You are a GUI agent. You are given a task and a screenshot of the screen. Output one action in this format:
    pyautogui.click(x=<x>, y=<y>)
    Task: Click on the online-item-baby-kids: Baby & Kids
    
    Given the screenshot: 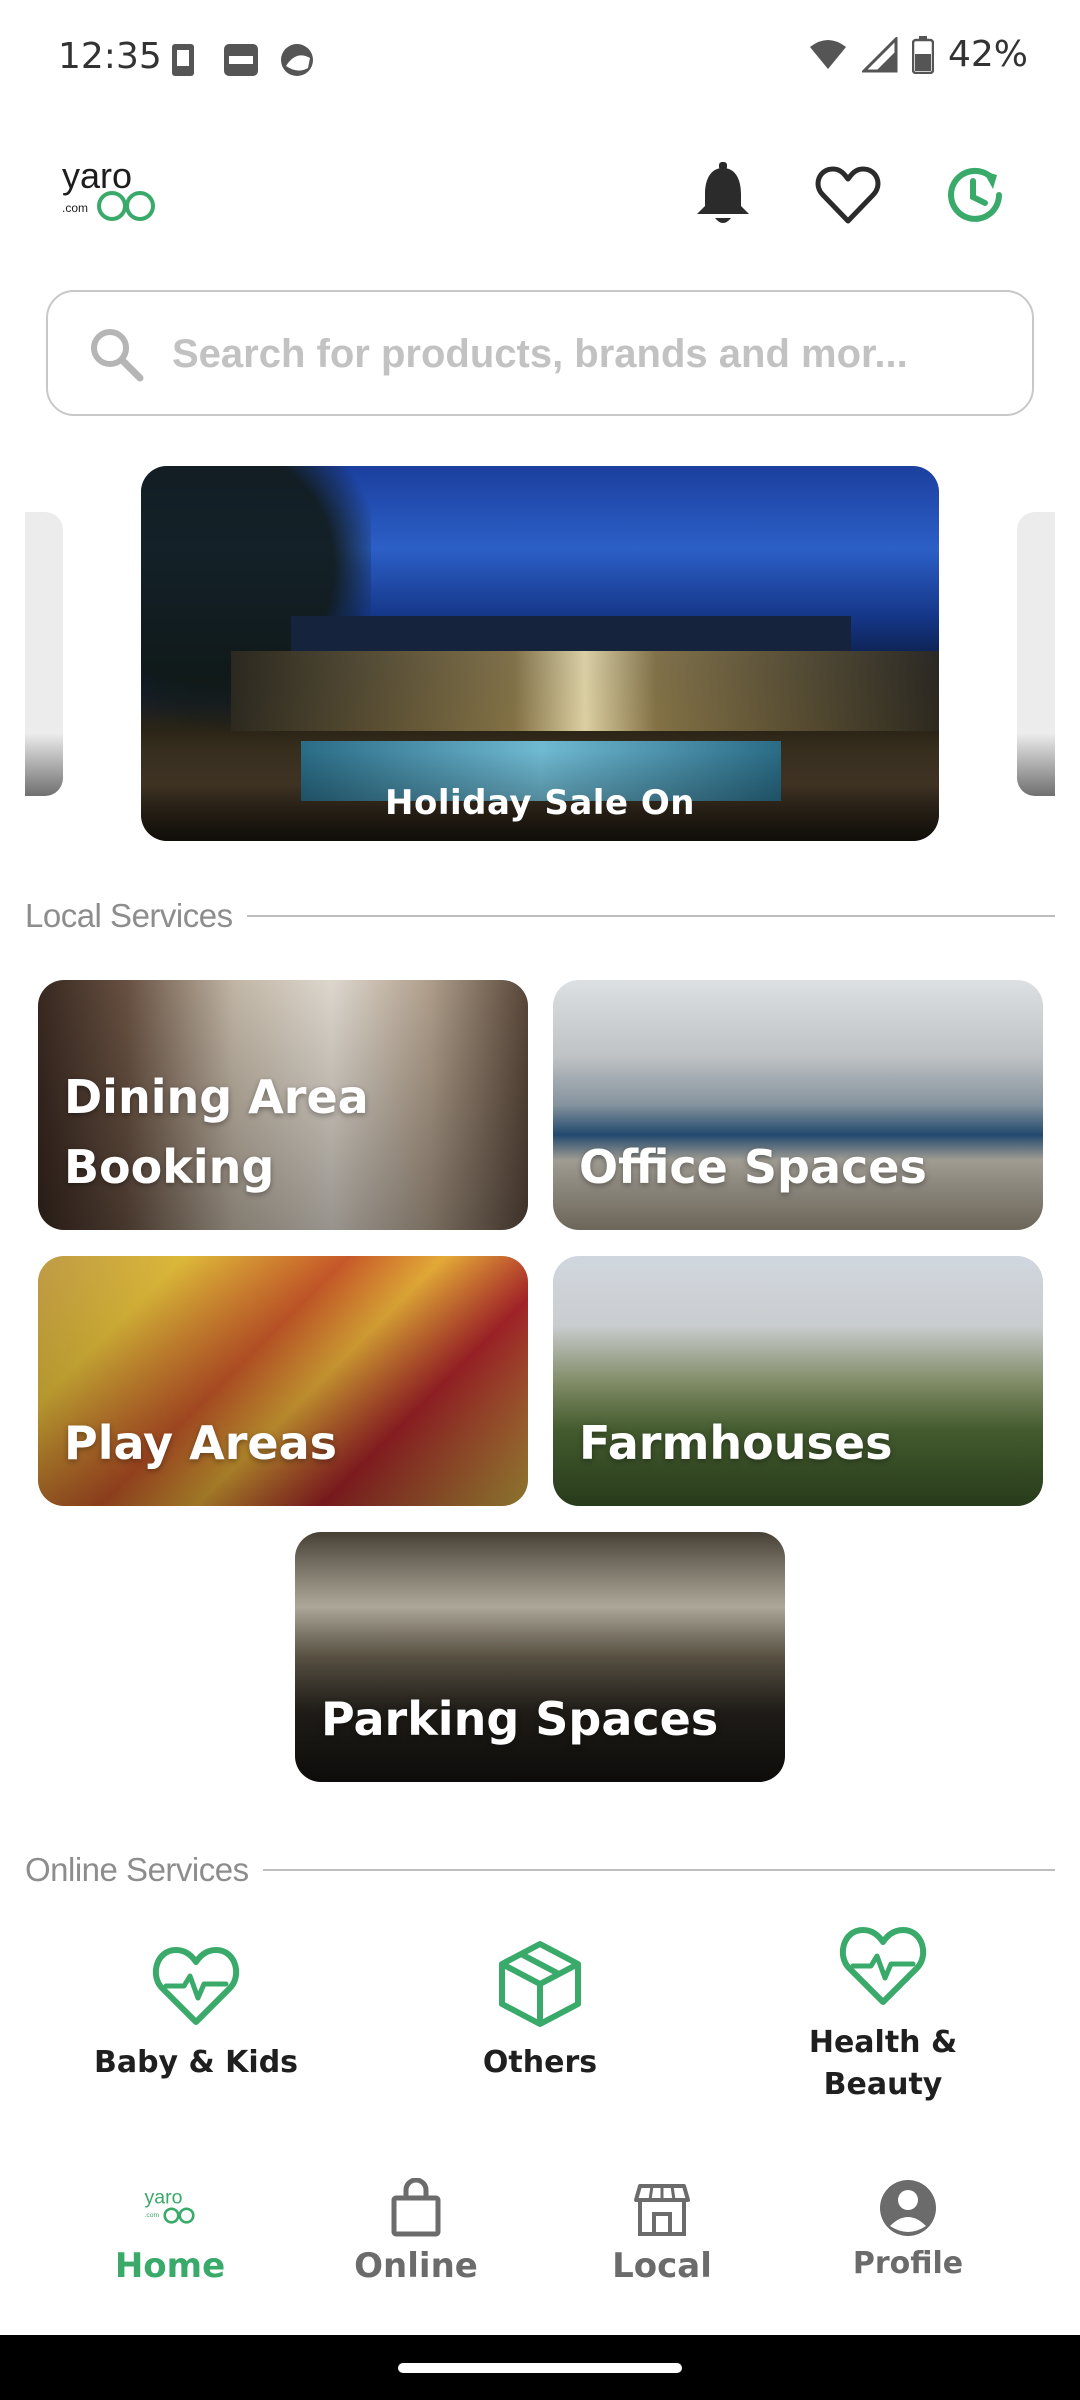 What is the action you would take?
    pyautogui.click(x=196, y=2010)
    